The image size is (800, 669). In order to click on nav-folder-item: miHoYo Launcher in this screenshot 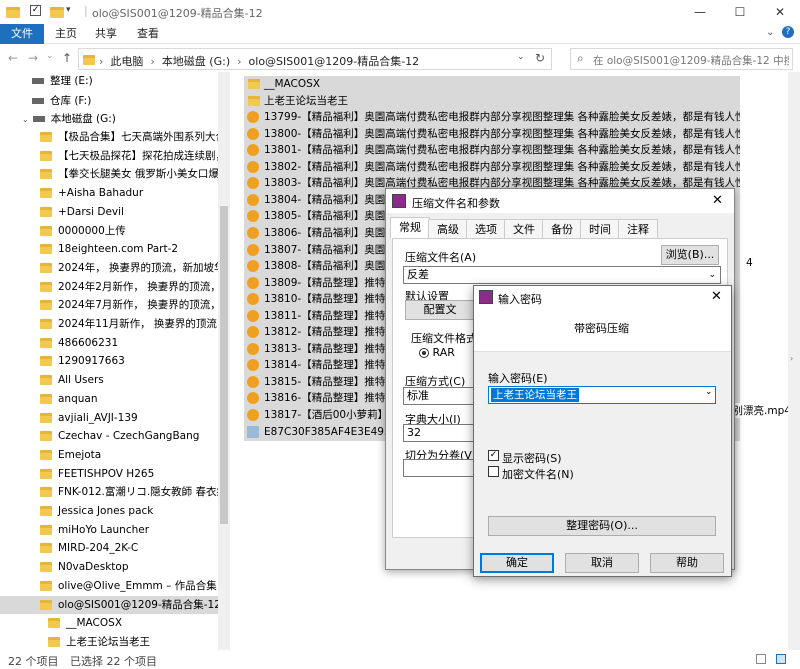, I will do `click(129, 530)`.